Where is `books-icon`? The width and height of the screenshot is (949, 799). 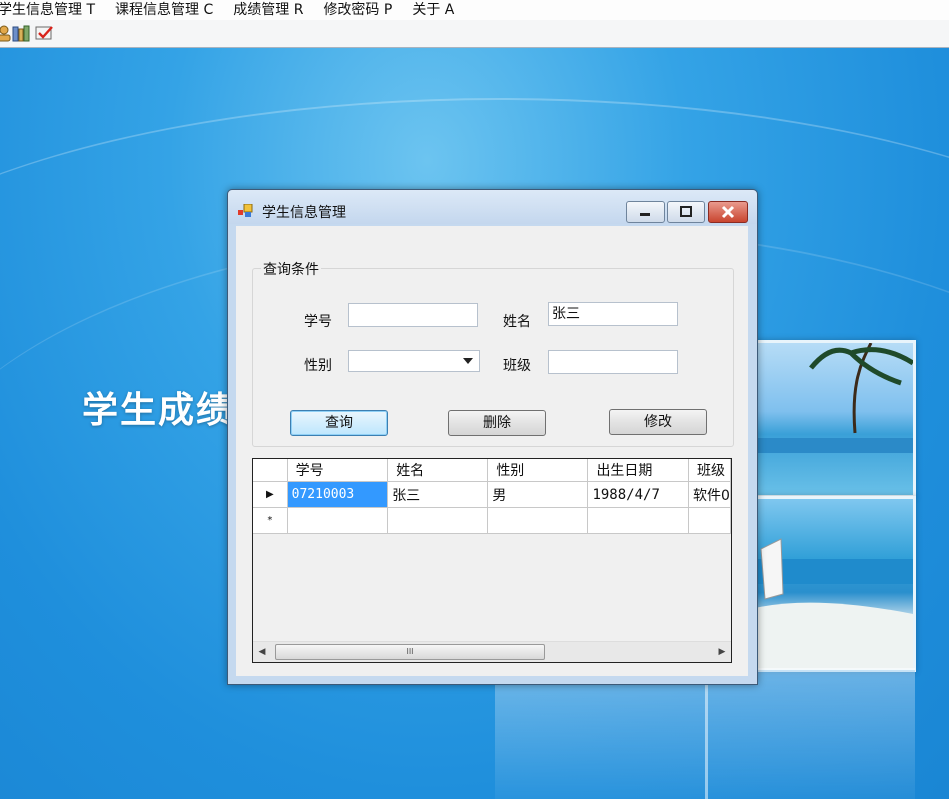 books-icon is located at coordinates (21, 33).